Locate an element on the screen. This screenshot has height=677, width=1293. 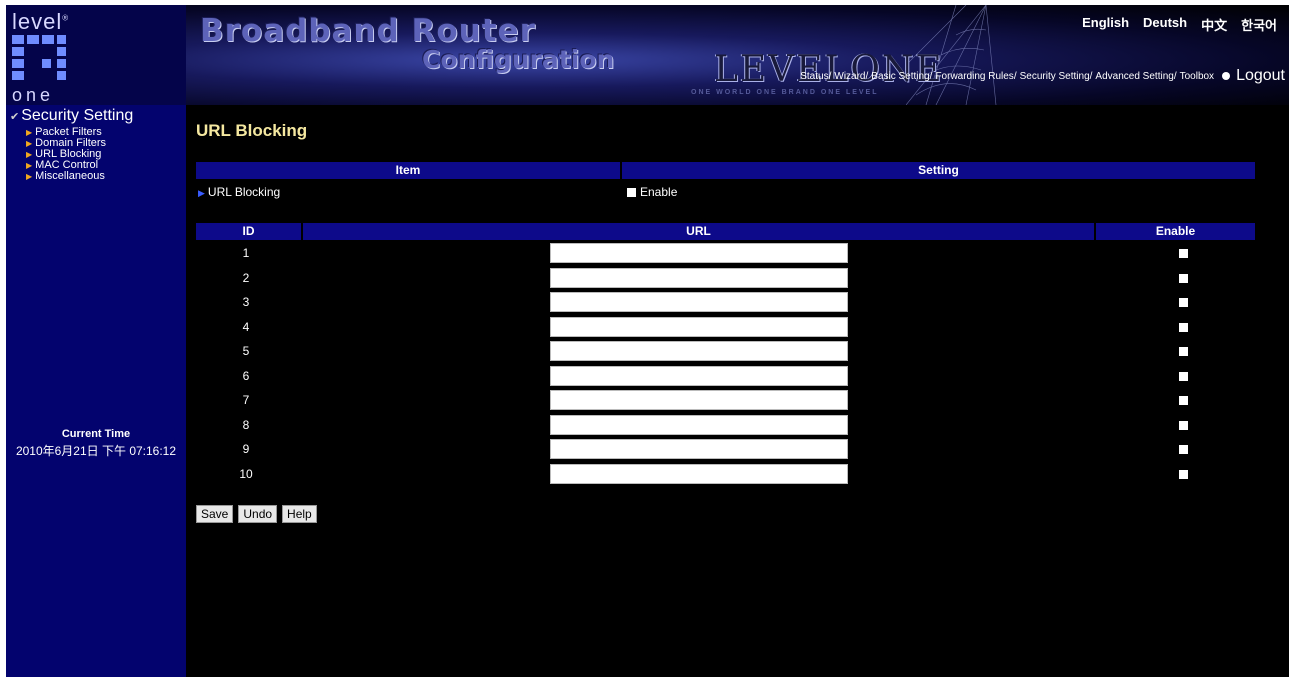
table-row: 2 is located at coordinates (726, 278).